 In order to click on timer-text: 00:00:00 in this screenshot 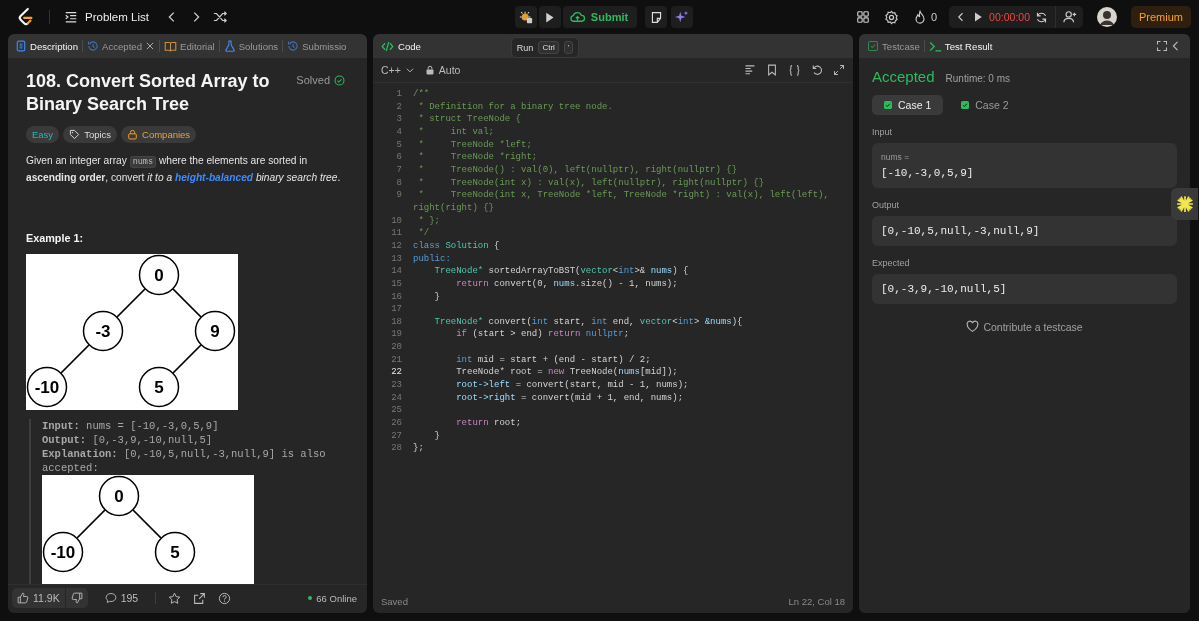, I will do `click(1009, 17)`.